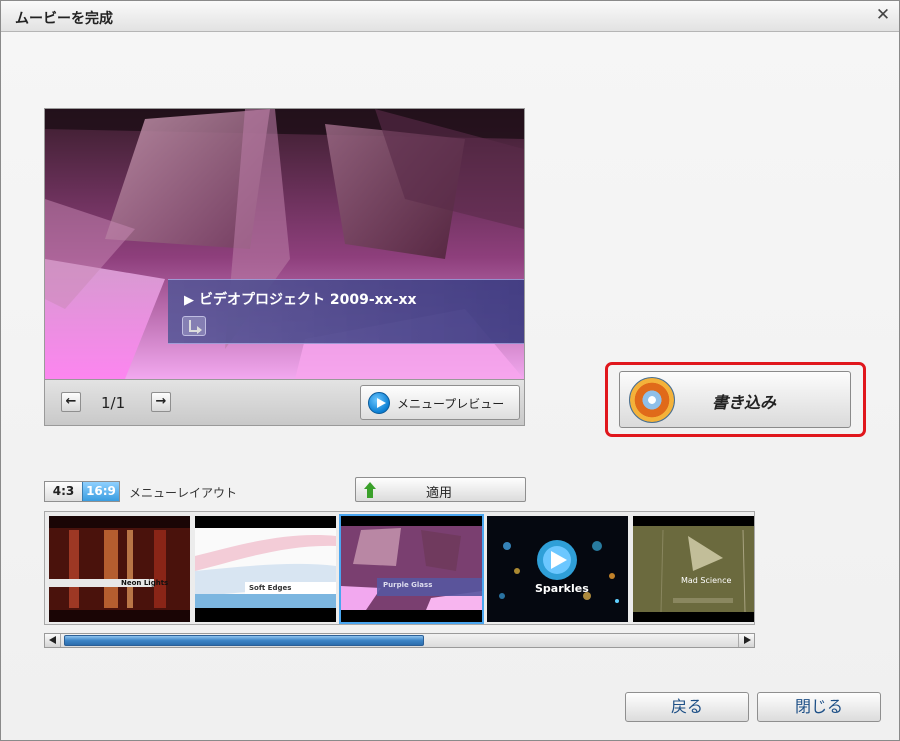  I want to click on scroll-right-arrow-icon, so click(746, 640).